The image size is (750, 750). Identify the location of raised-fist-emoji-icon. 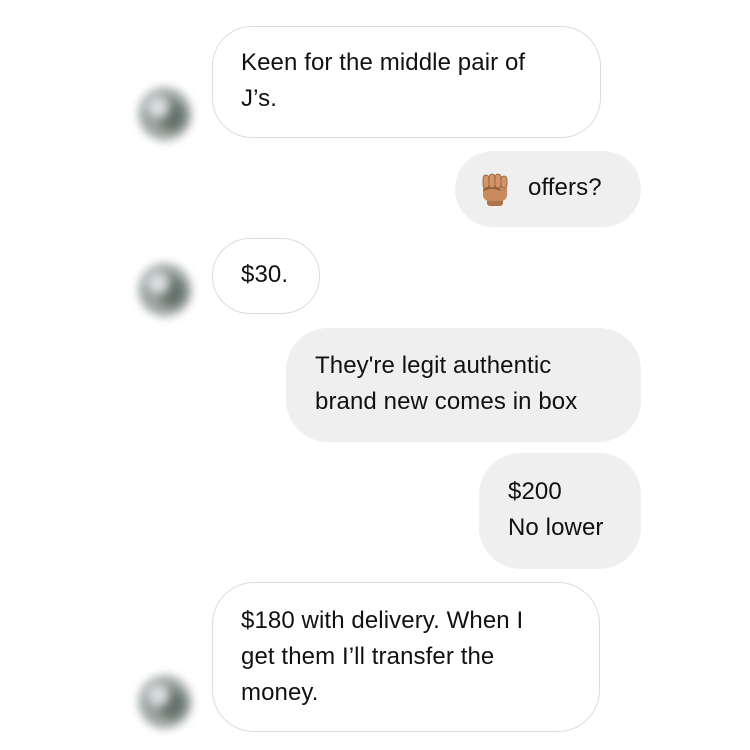
(495, 189).